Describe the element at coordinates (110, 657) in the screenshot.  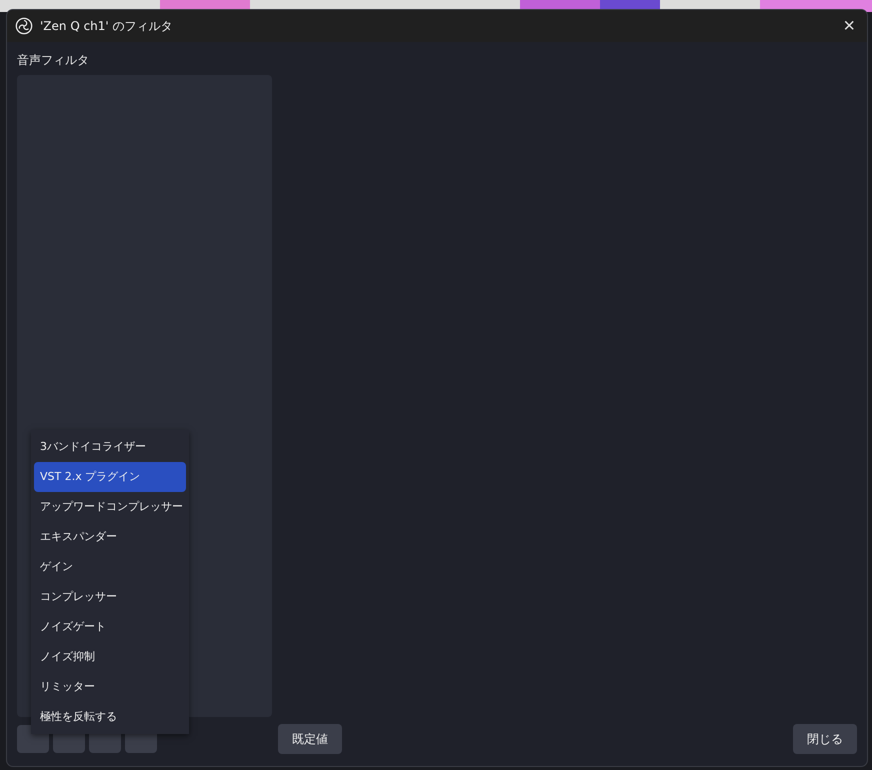
I see `menu-item: ノイズ抑制` at that location.